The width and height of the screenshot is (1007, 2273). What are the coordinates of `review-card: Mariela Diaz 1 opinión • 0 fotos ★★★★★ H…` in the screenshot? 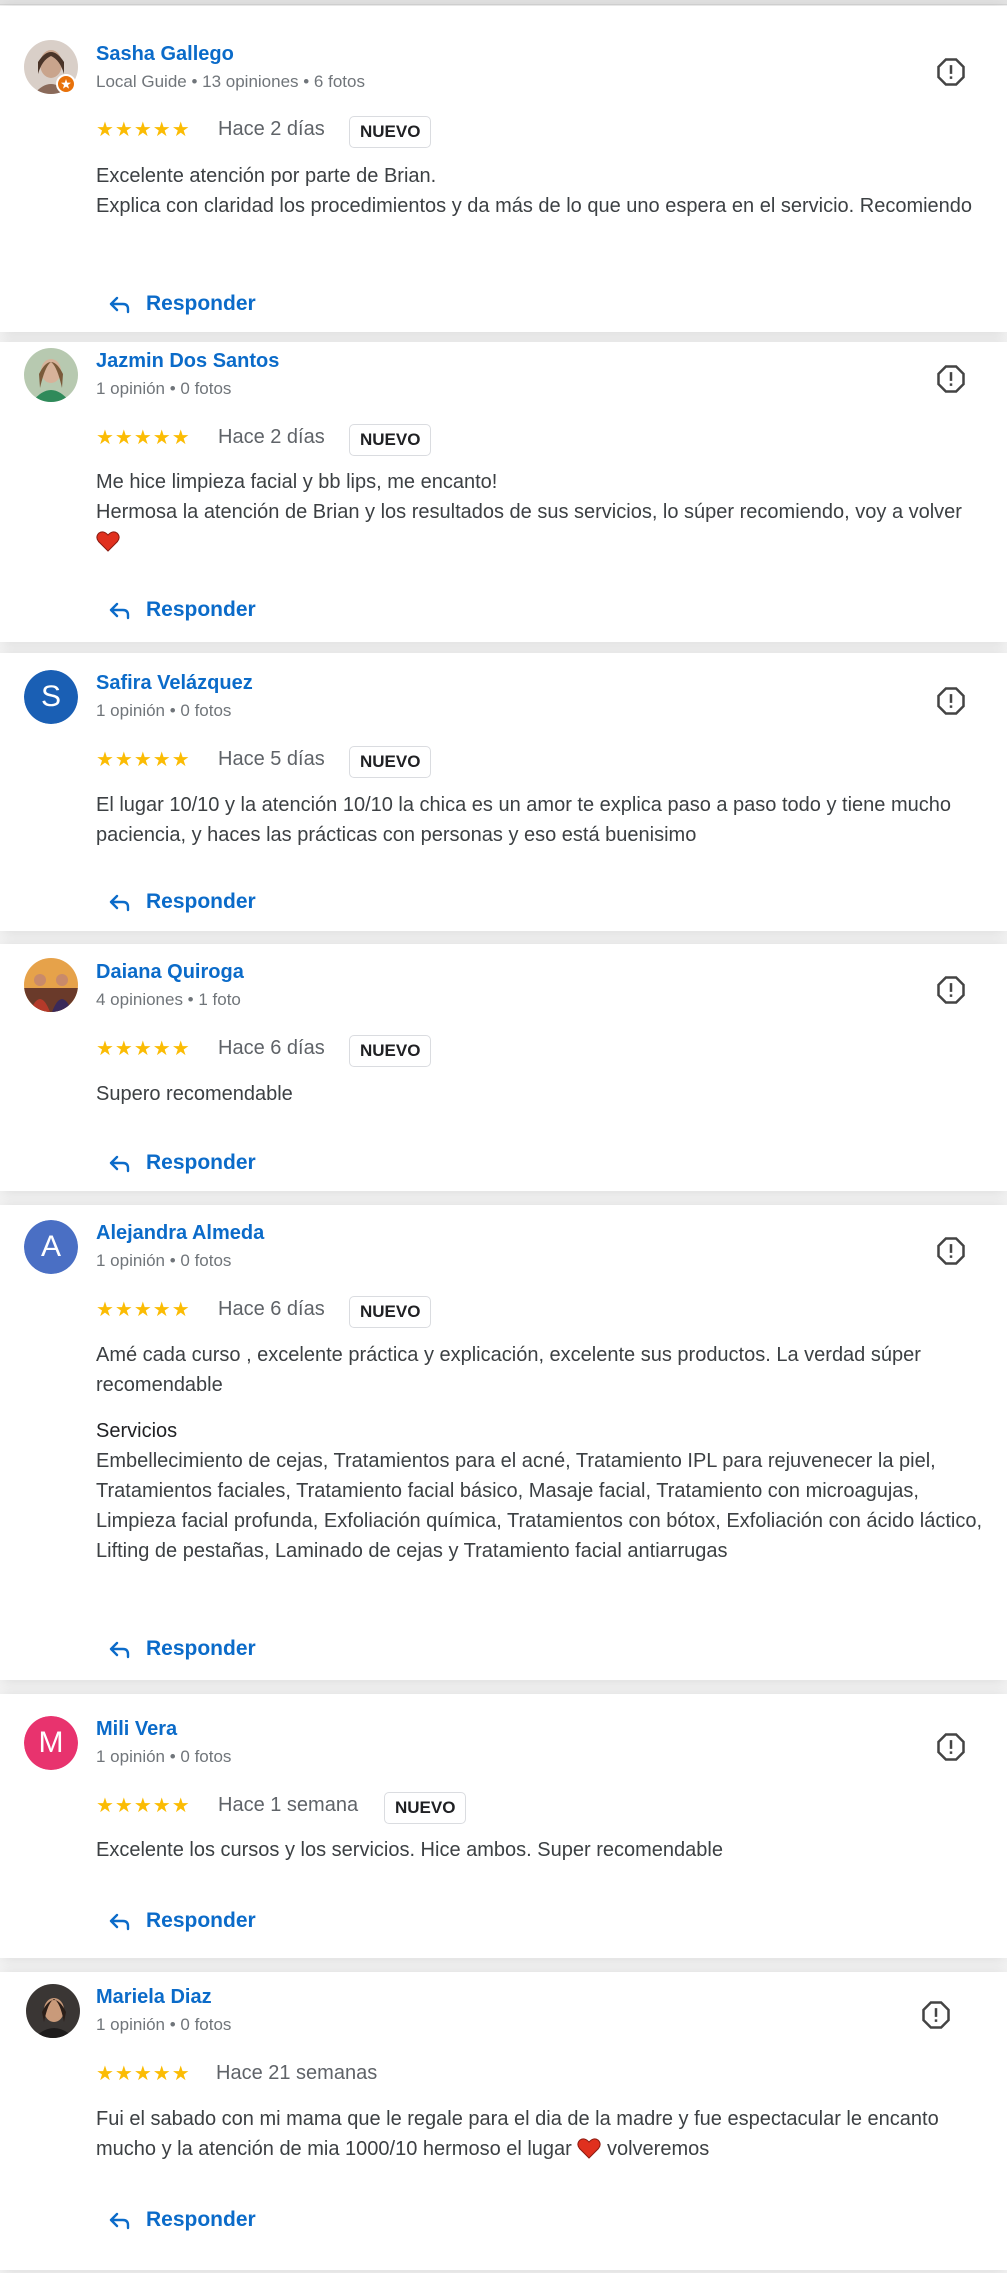 It's located at (503, 2121).